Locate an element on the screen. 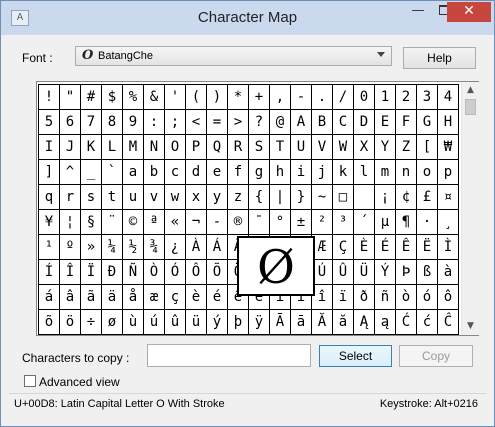  scroll-down-icon: ▼ is located at coordinates (470, 326).